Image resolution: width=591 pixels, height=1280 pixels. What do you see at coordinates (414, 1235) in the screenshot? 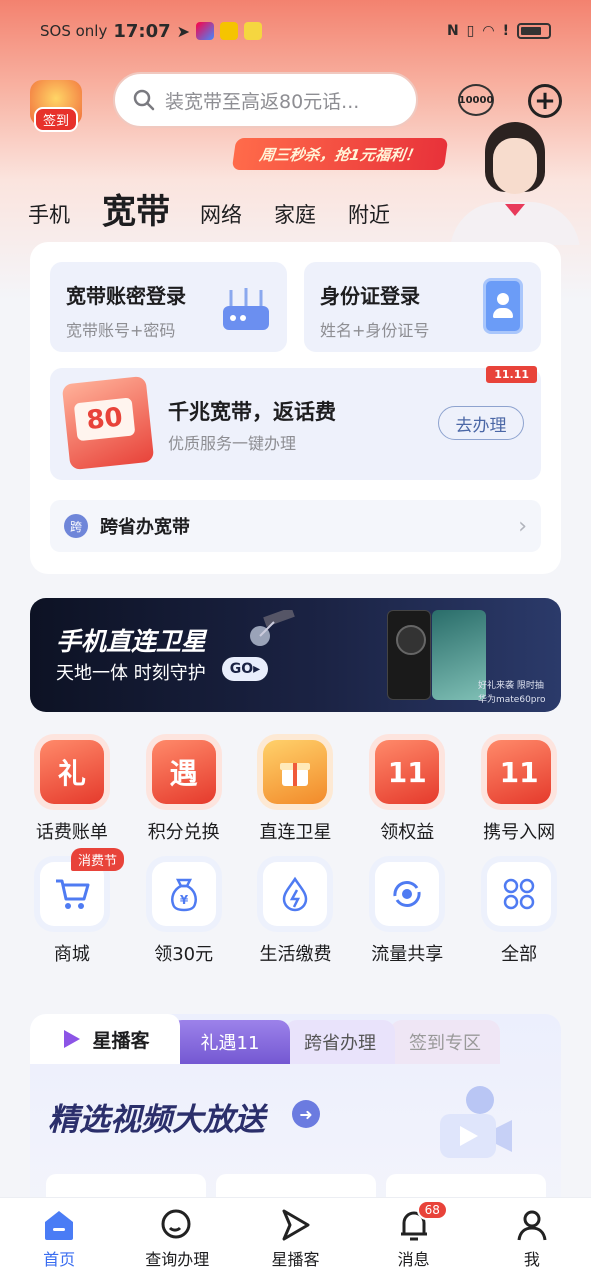
I see `nav-messages: 68 消息` at bounding box center [414, 1235].